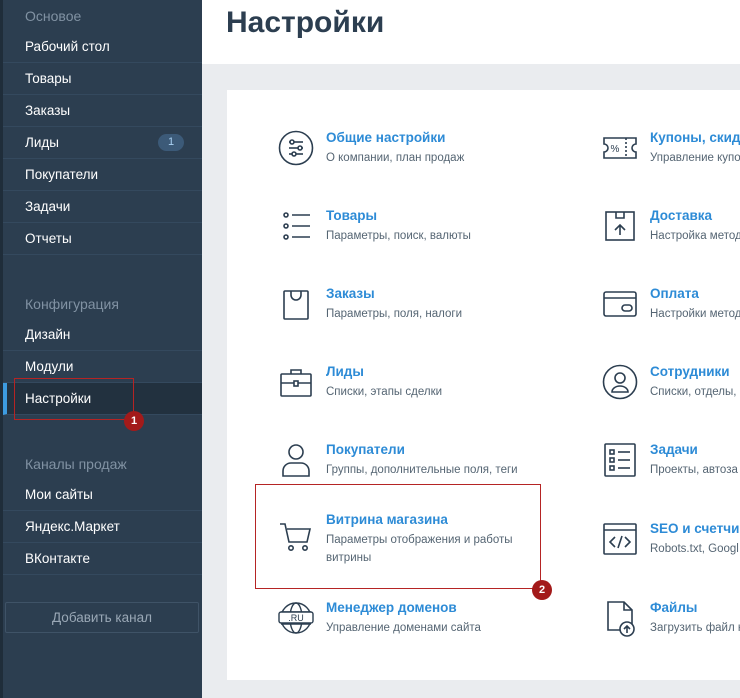 This screenshot has width=740, height=698. Describe the element at coordinates (49, 366) in the screenshot. I see `sidebar-item-label: Модули` at that location.